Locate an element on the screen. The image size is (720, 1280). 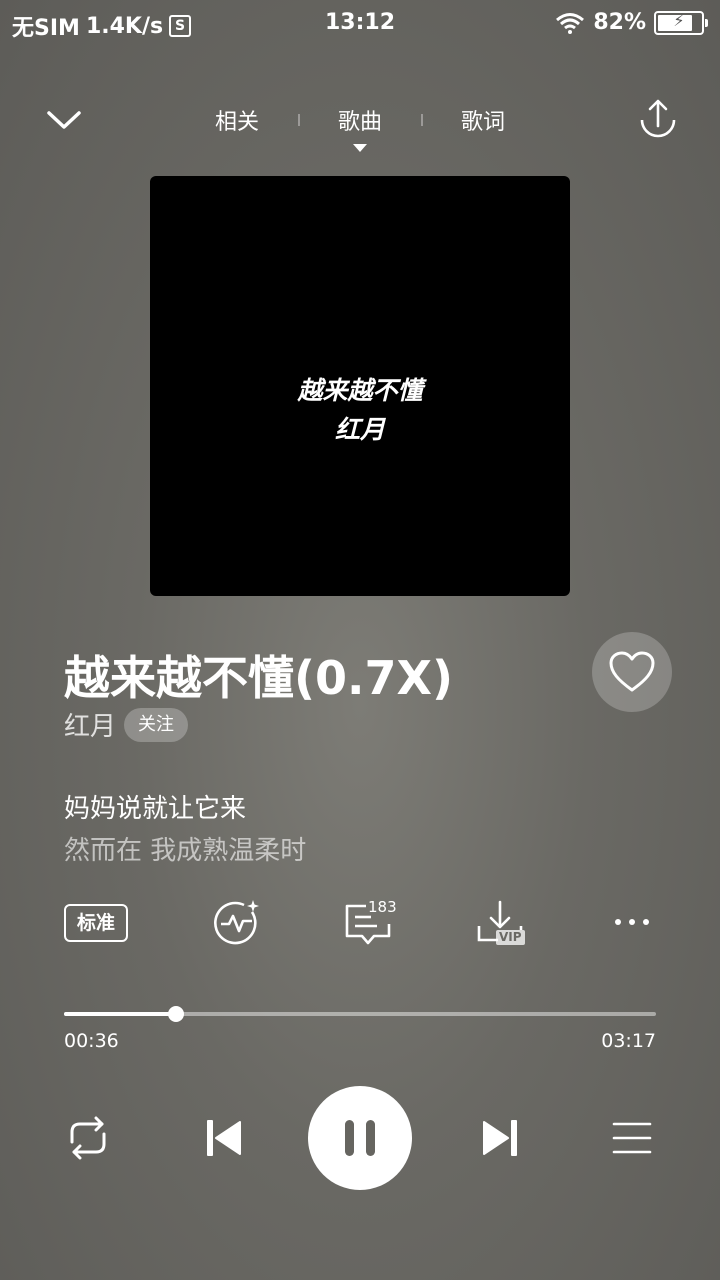
more-icon is located at coordinates (632, 922).